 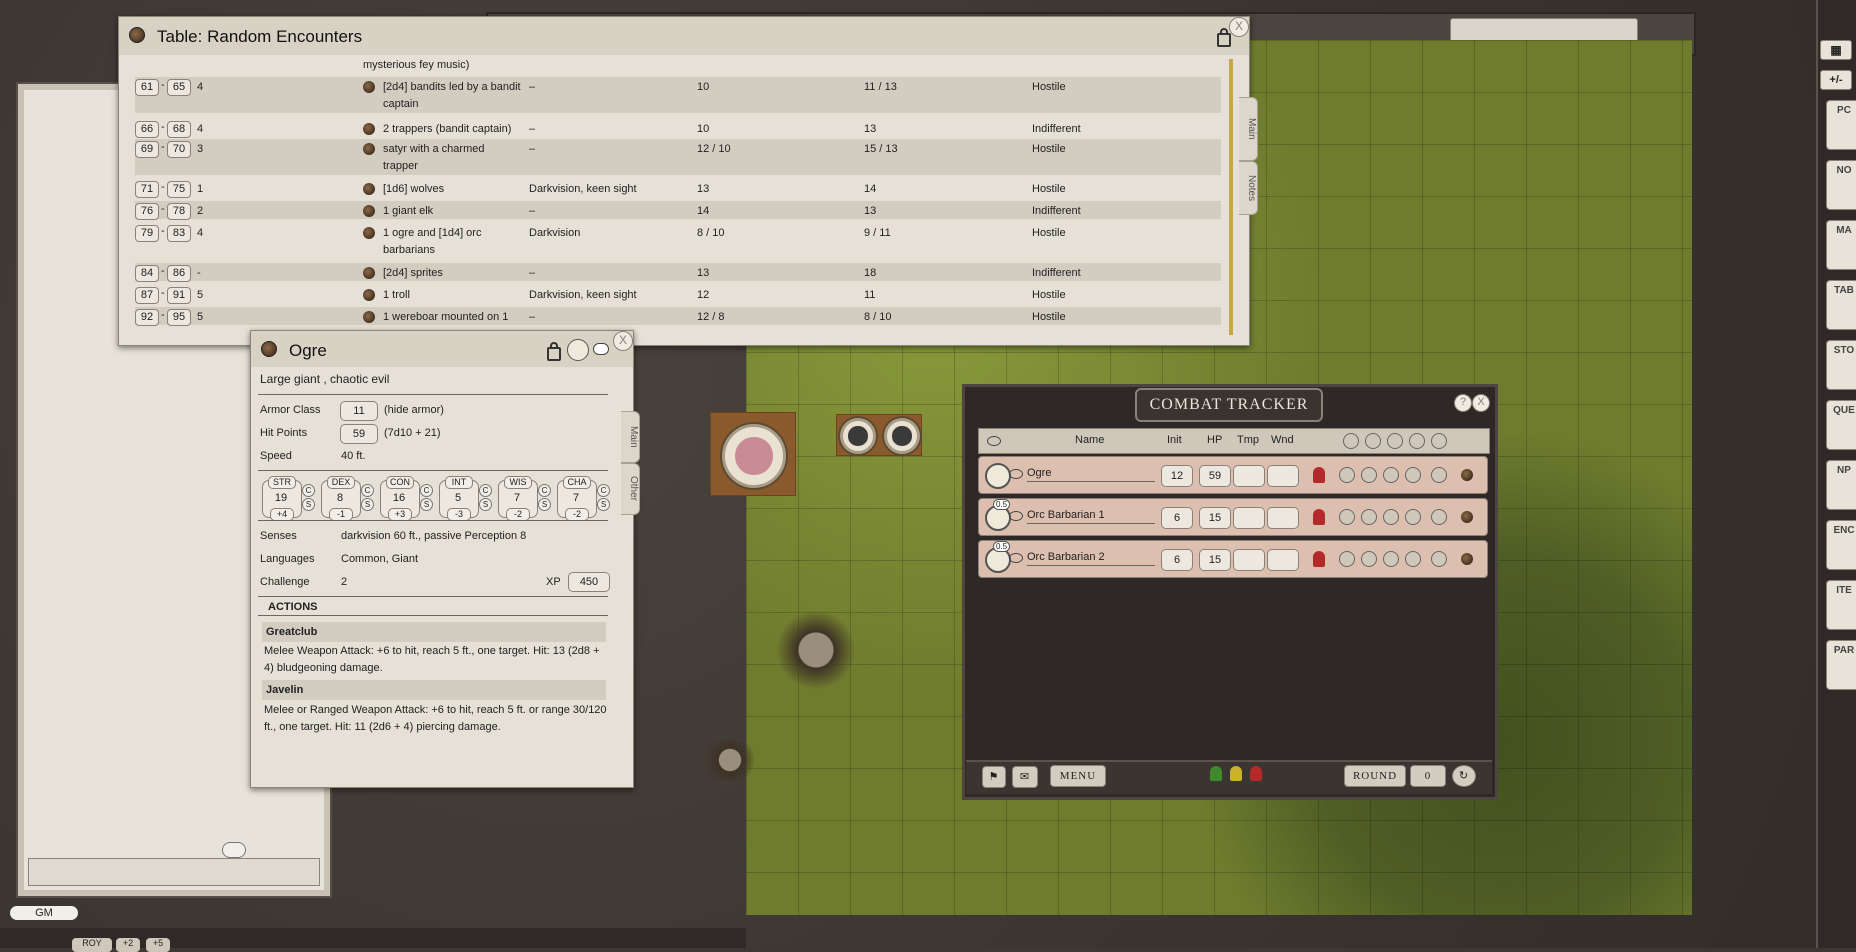 What do you see at coordinates (359, 411) in the screenshot?
I see `armor-class-field: 11` at bounding box center [359, 411].